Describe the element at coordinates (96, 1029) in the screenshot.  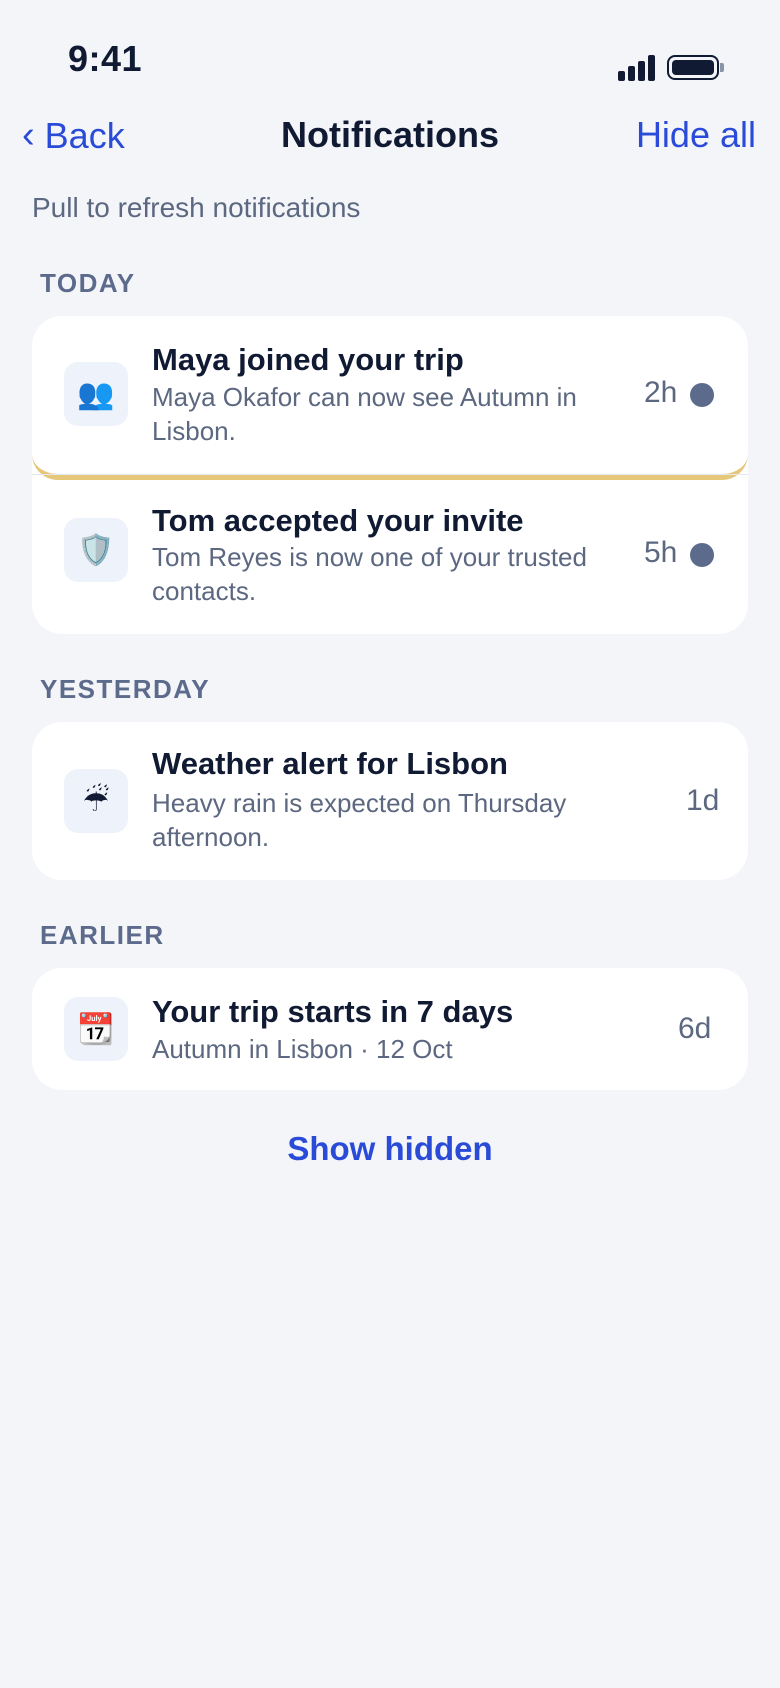
I see `calendar-icon: 📆` at that location.